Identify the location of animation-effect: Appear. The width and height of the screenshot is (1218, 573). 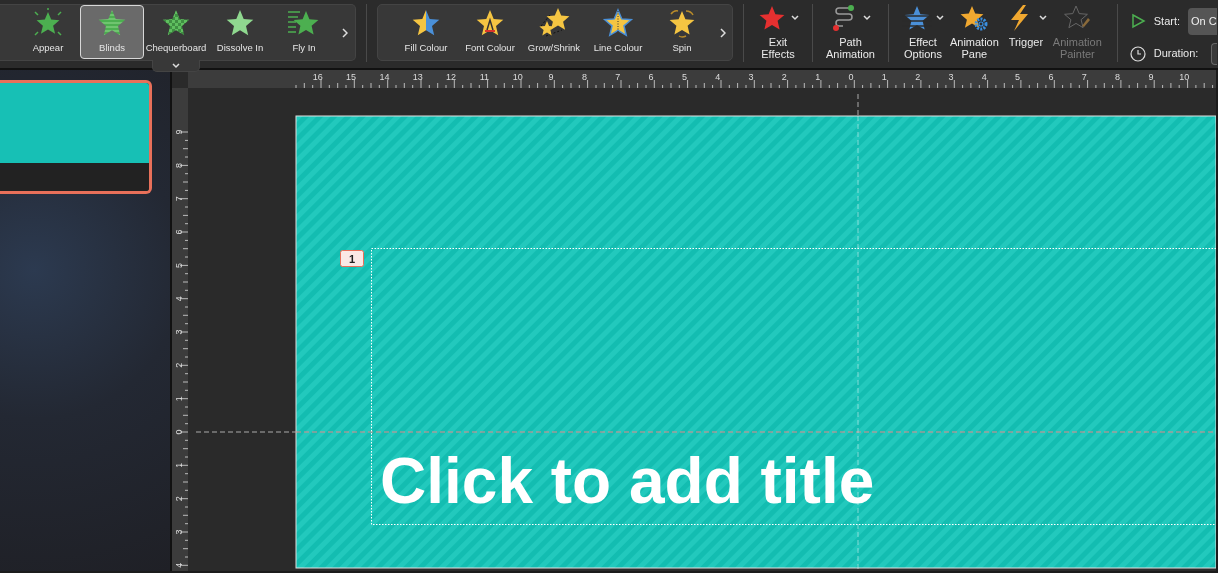
(48, 32).